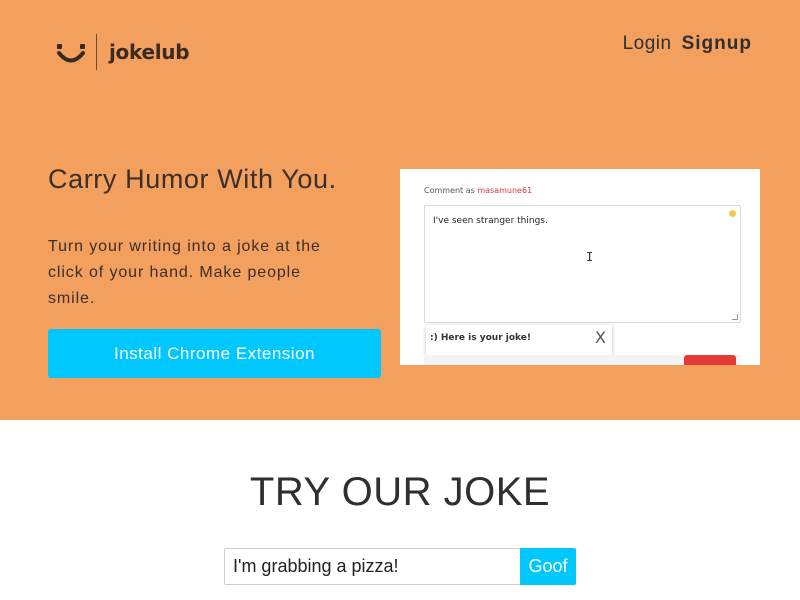 The width and height of the screenshot is (800, 600). I want to click on hero-headline: Carry Humor With You., so click(192, 179).